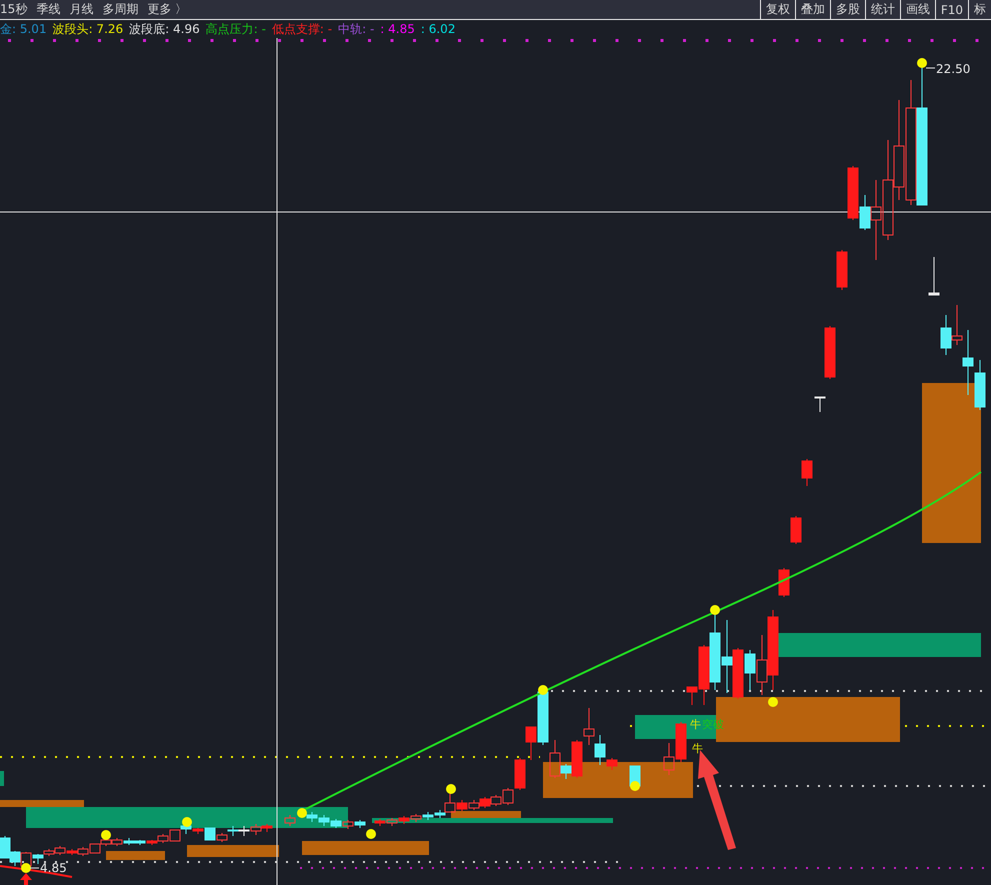 The width and height of the screenshot is (991, 885). Describe the element at coordinates (48, 9) in the screenshot. I see `period-tab: 季线` at that location.